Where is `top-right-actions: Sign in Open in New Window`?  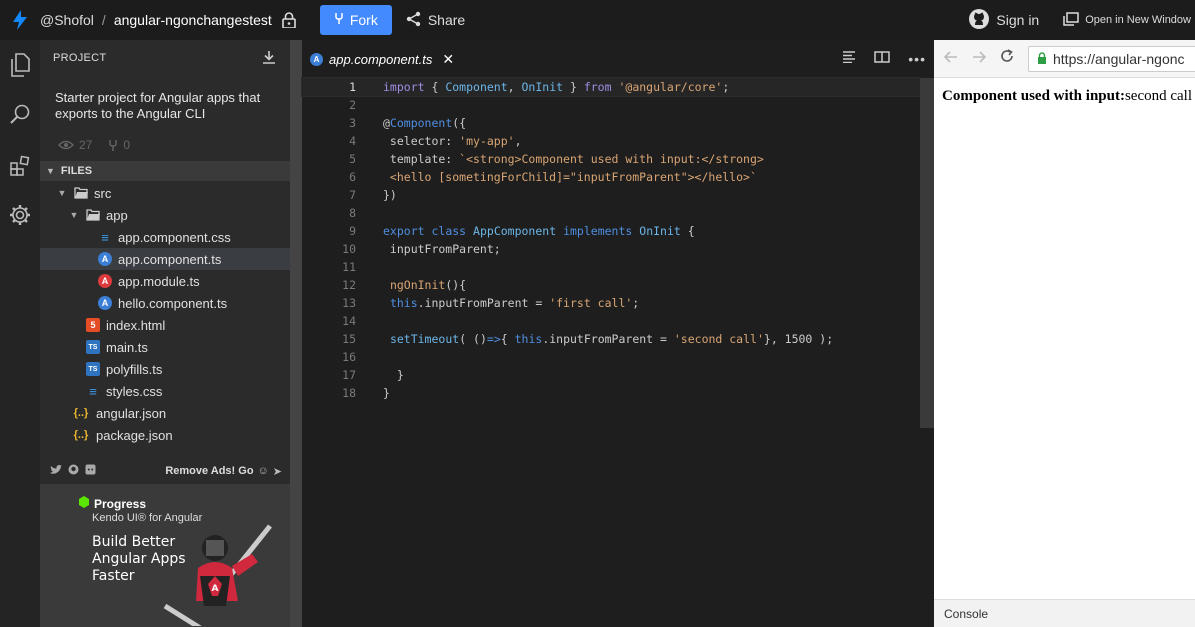 top-right-actions: Sign in Open in New Window is located at coordinates (1081, 20).